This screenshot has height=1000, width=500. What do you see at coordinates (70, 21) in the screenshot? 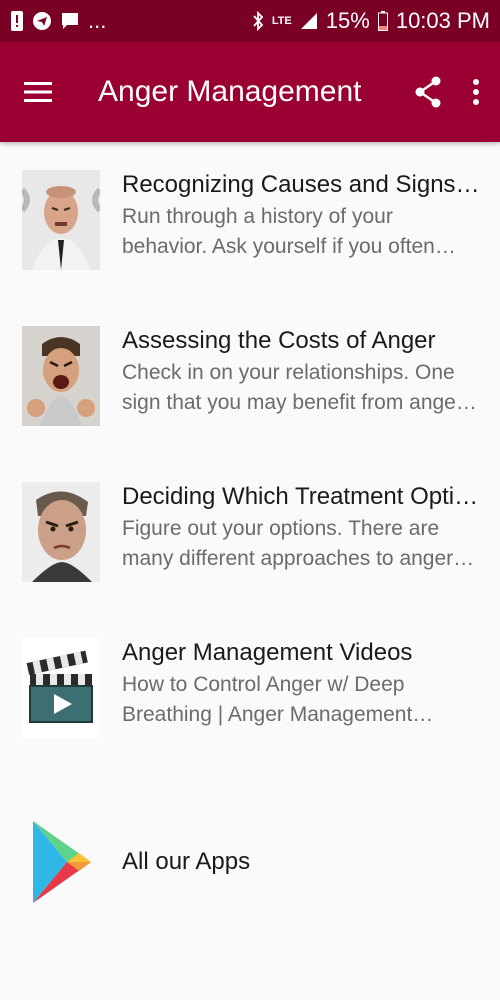
I see `message-notification-icon` at bounding box center [70, 21].